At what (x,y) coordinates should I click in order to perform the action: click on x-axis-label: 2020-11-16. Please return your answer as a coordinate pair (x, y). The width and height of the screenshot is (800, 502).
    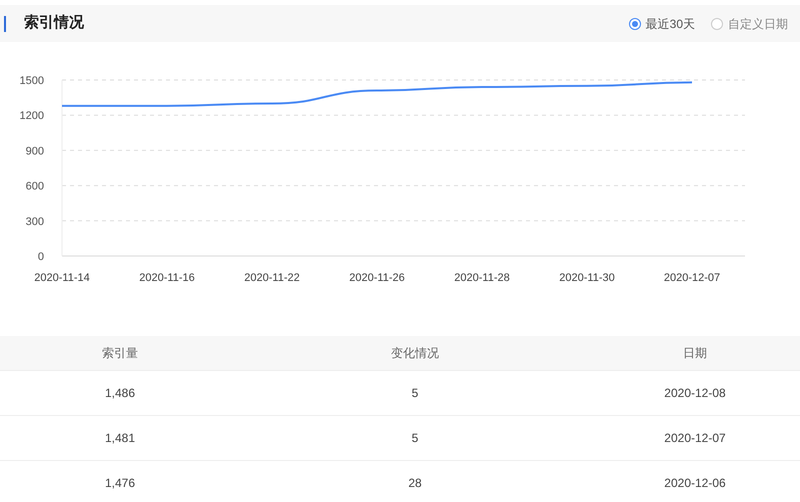
    Looking at the image, I should click on (167, 278).